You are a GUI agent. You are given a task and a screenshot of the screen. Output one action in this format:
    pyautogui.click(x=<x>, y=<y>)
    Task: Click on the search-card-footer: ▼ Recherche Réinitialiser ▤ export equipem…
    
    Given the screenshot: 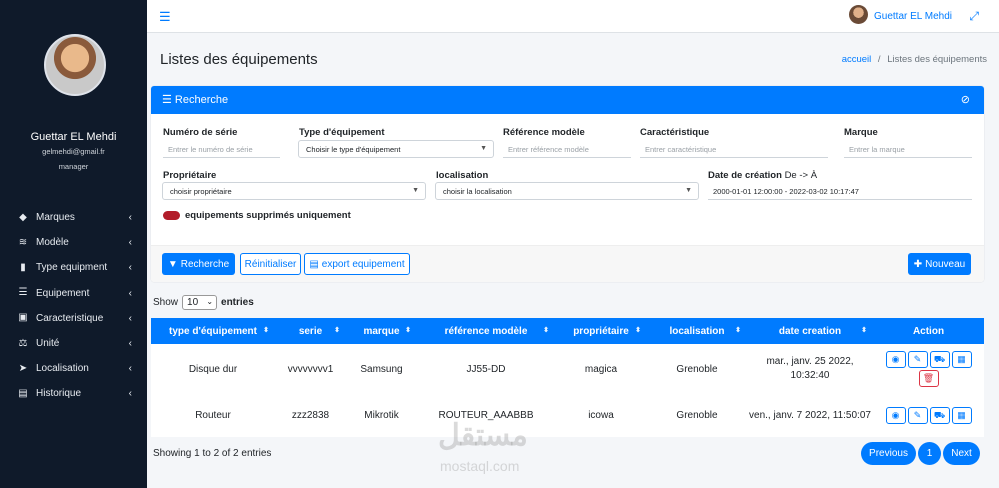 What is the action you would take?
    pyautogui.click(x=567, y=263)
    